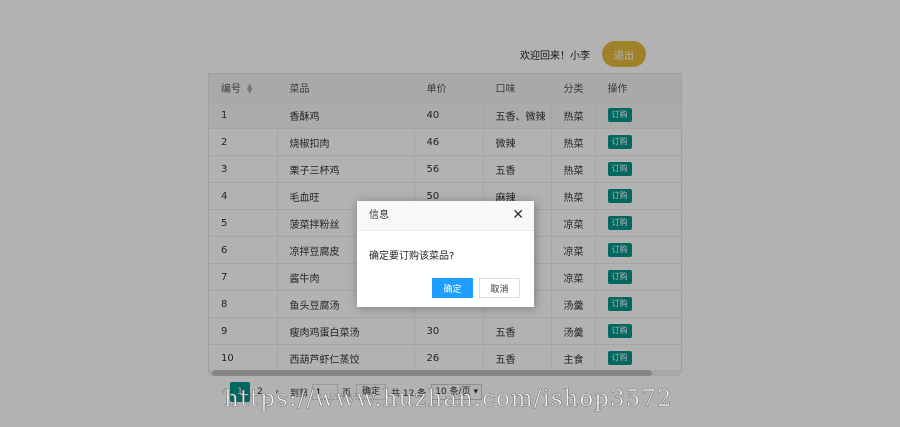  What do you see at coordinates (518, 215) in the screenshot?
I see `close-icon: ✕` at bounding box center [518, 215].